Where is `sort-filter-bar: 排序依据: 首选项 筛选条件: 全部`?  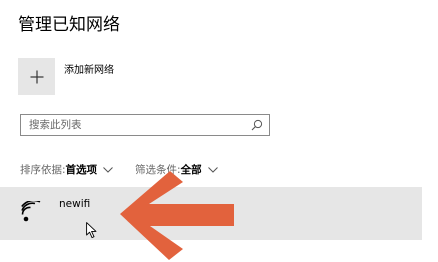 sort-filter-bar: 排序依据: 首选项 筛选条件: 全部 is located at coordinates (119, 169).